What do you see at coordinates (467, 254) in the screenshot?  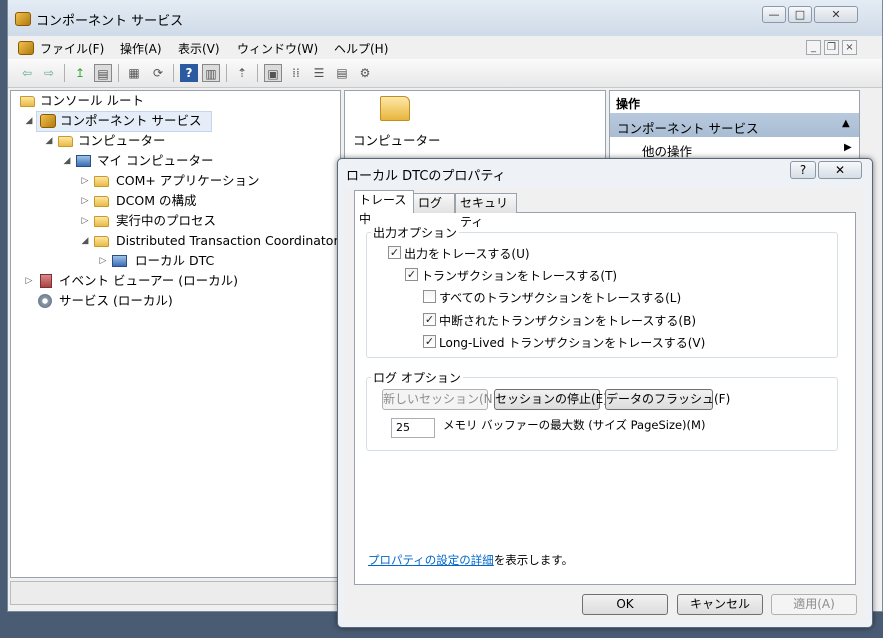 I see `trace-output-label: 出力をトレースする(U)` at bounding box center [467, 254].